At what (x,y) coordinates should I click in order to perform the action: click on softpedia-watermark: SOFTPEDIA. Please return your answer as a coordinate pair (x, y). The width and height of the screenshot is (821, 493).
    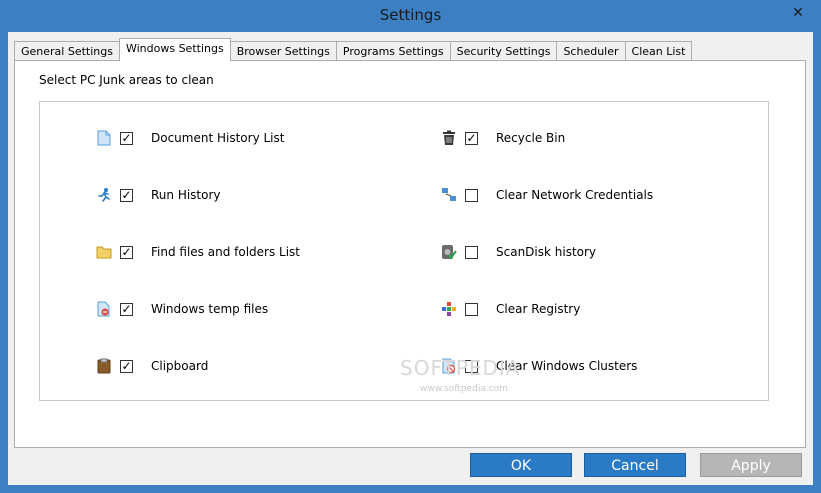
    Looking at the image, I should click on (460, 368).